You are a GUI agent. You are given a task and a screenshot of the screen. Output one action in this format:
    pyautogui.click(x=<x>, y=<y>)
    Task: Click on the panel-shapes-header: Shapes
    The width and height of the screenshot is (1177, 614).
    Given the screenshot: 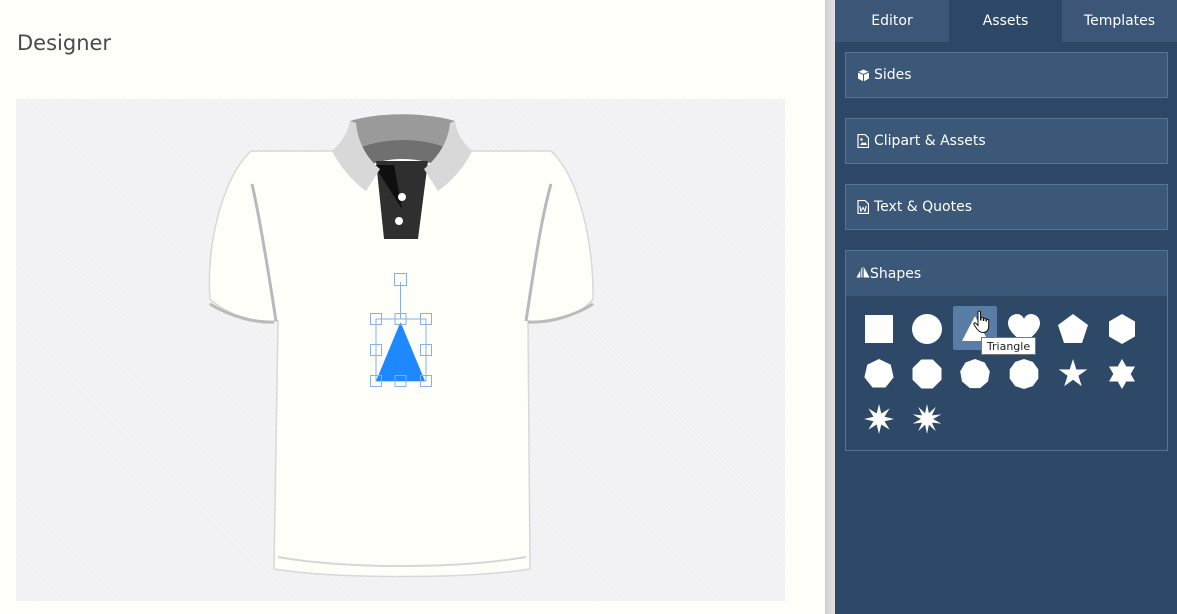 What is the action you would take?
    pyautogui.click(x=1006, y=273)
    